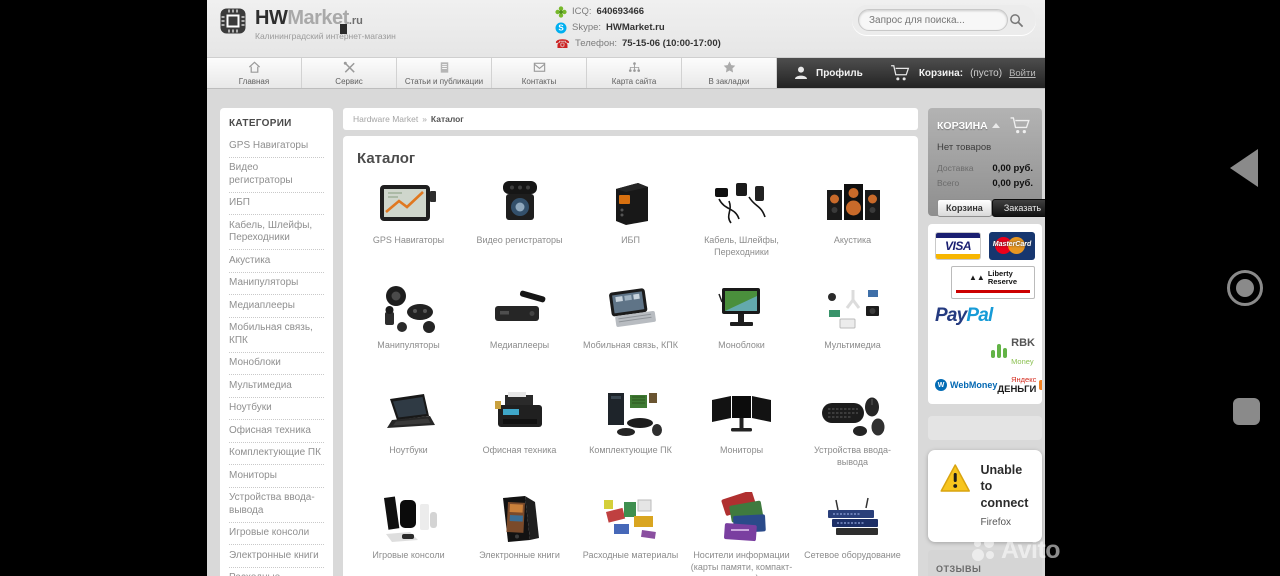 This screenshot has height=576, width=1280. I want to click on game-consoles-image, so click(410, 519).